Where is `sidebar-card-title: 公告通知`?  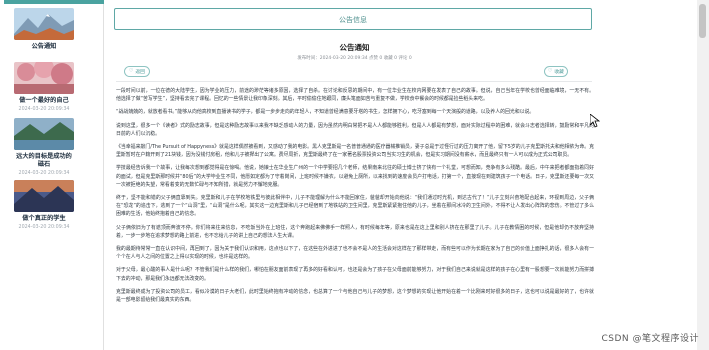 sidebar-card-title: 公告通知 is located at coordinates (44, 47).